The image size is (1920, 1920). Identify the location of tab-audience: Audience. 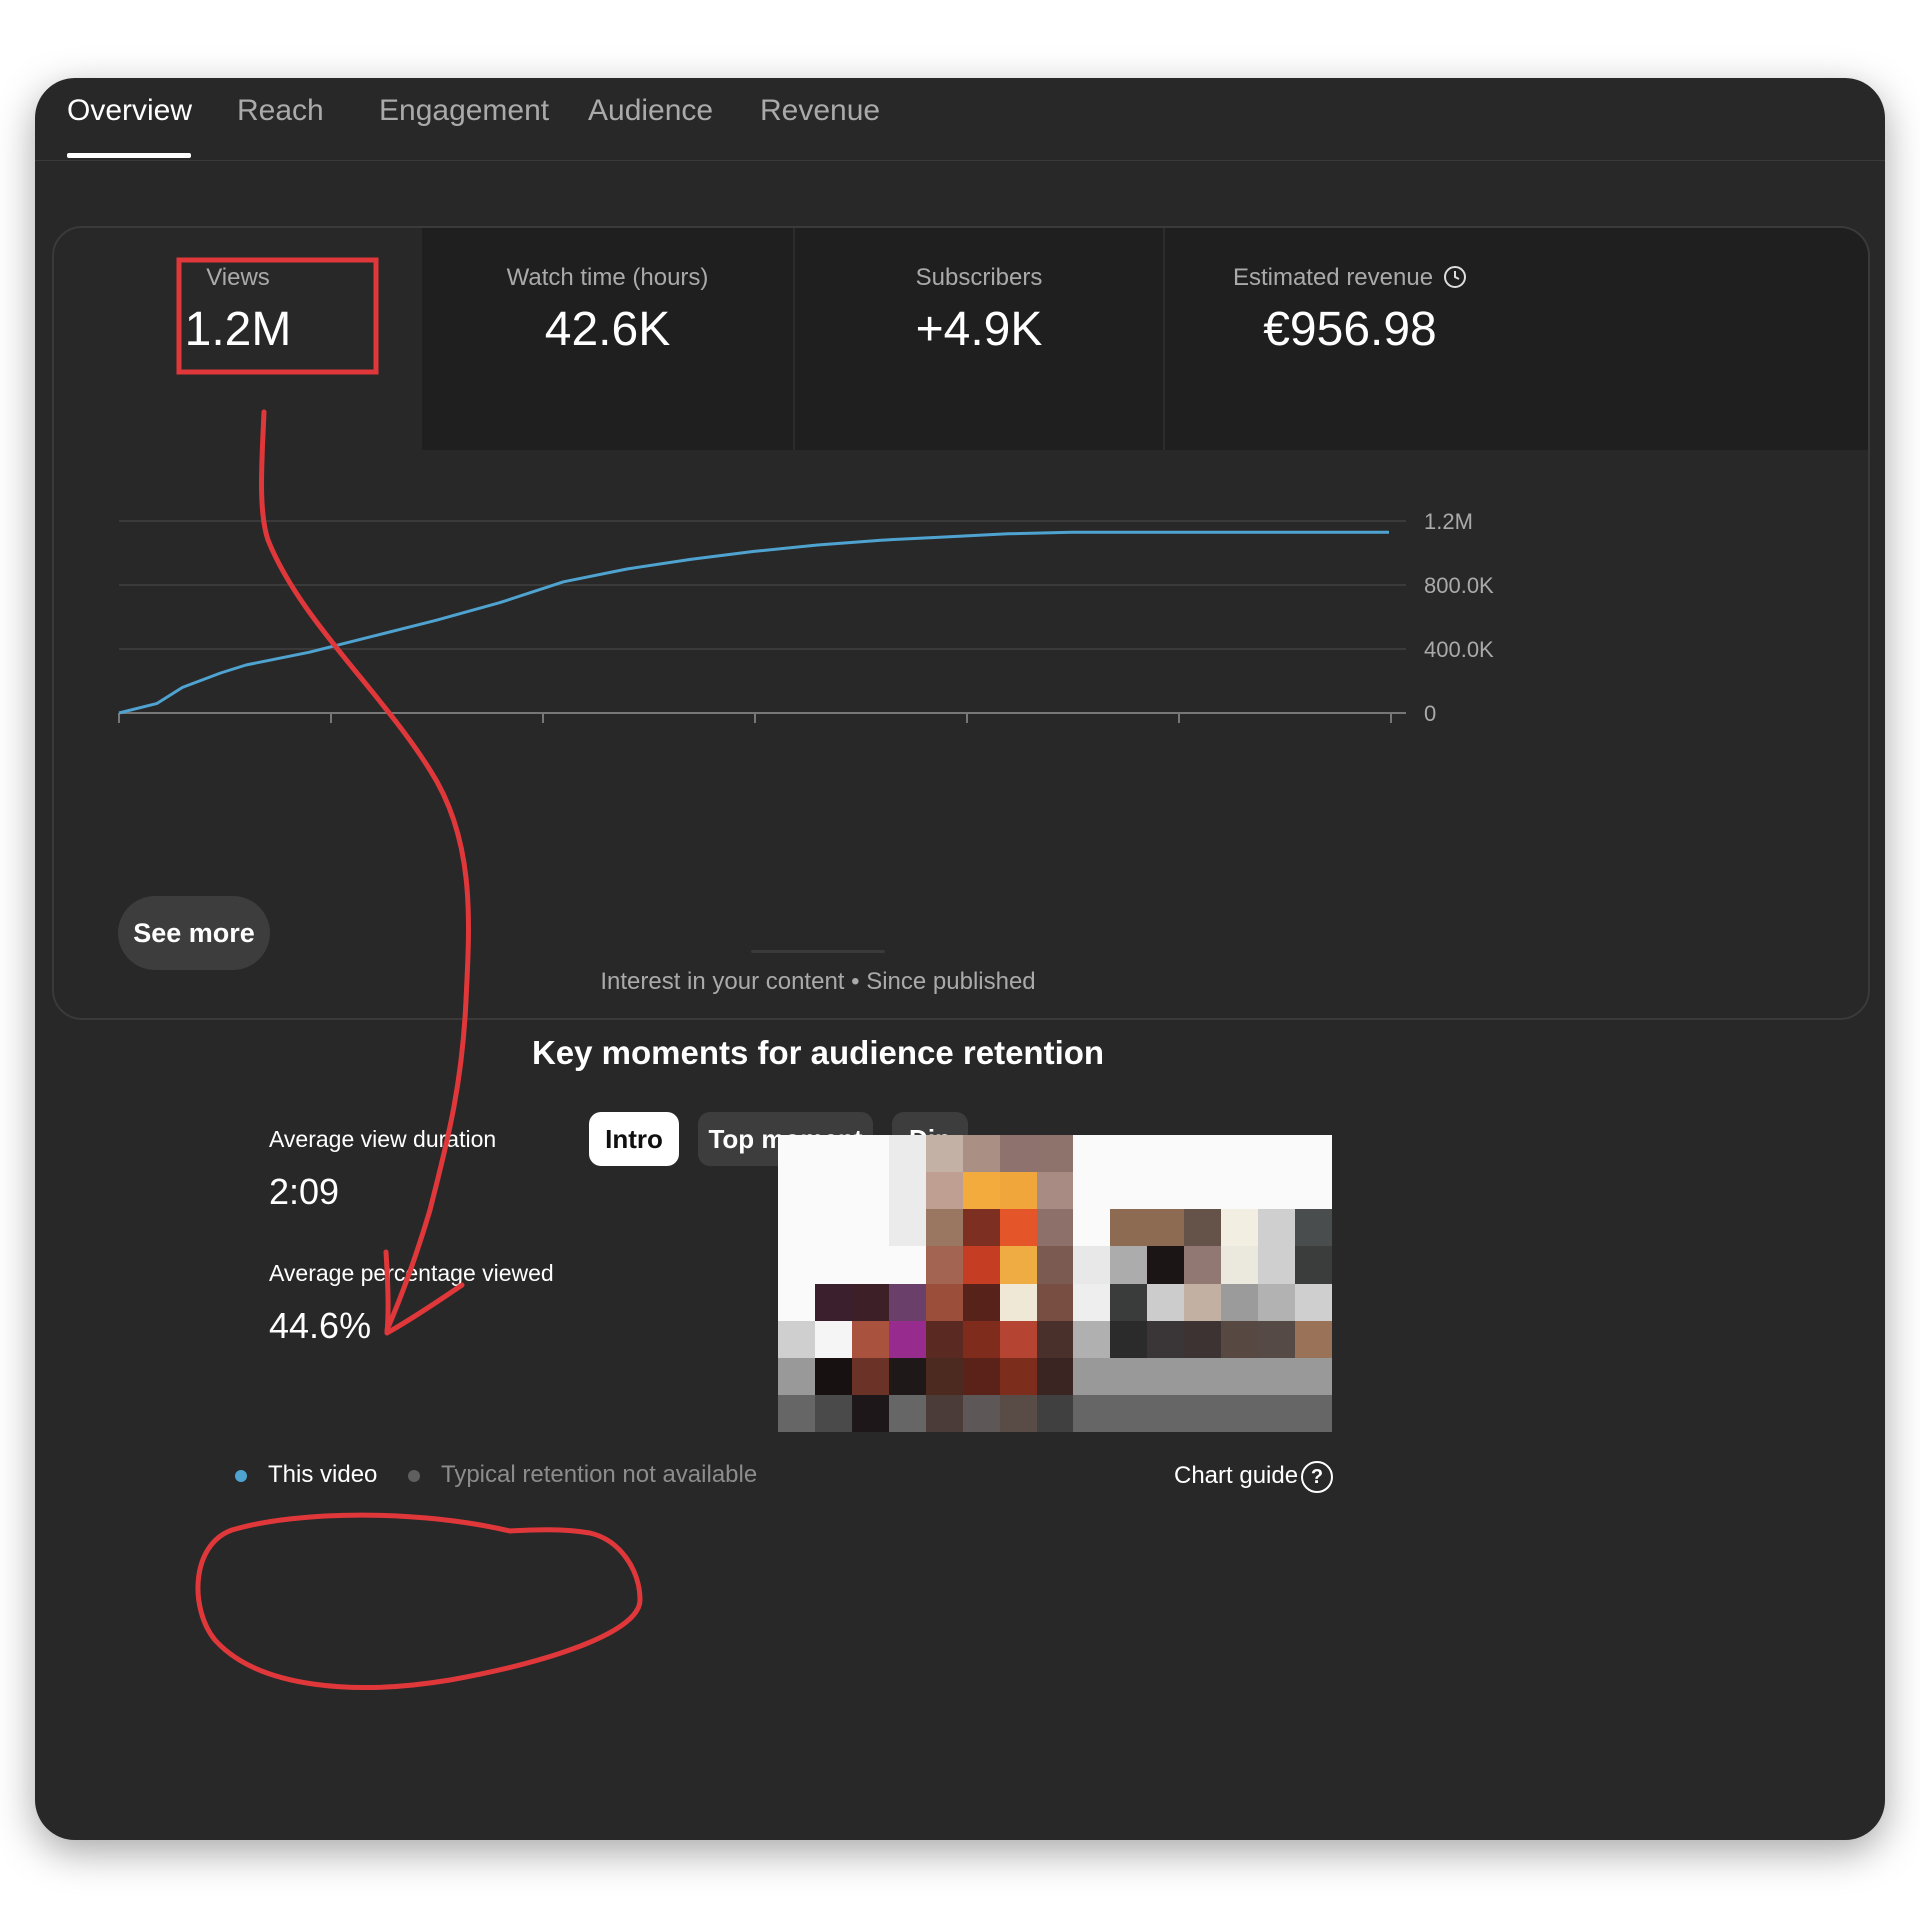
(650, 111).